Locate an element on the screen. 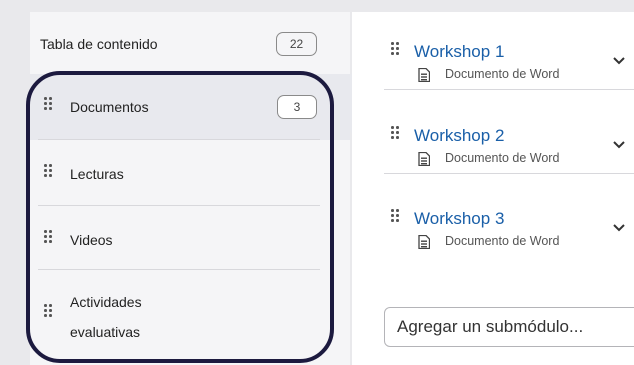 This screenshot has width=634, height=365. module-title: Workshop 2 is located at coordinates (459, 136).